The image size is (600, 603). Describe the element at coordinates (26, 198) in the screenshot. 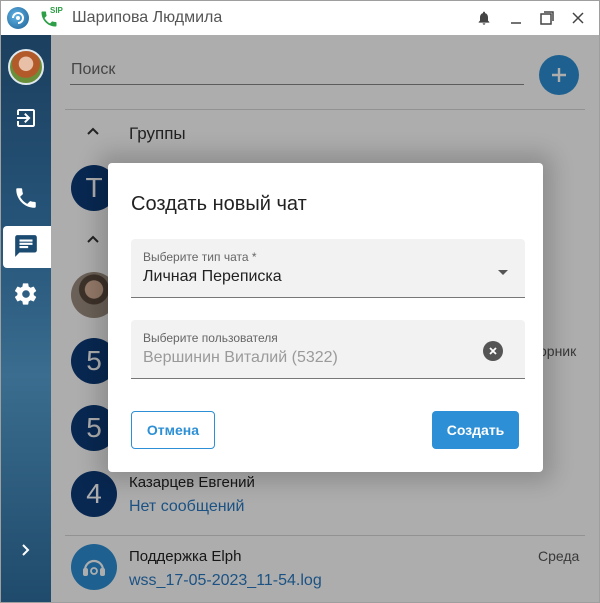

I see `phone-icon` at that location.